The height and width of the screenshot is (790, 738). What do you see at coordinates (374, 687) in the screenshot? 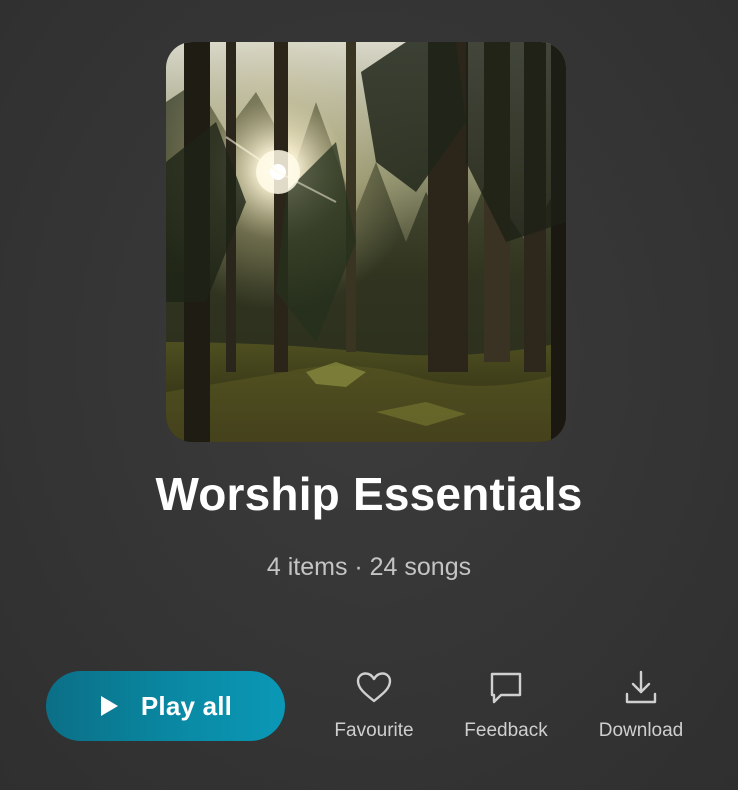
I see `heart-icon` at bounding box center [374, 687].